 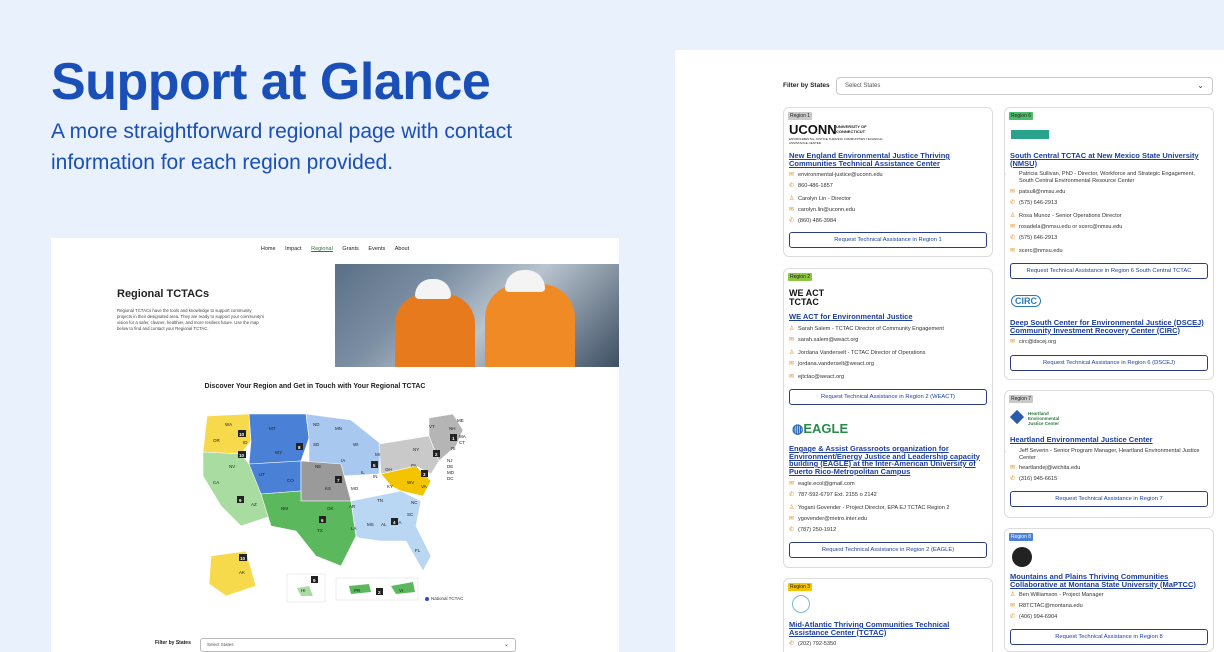 I want to click on contact-row: ✉ R8TCTAC@montana.edu, so click(x=1046, y=606).